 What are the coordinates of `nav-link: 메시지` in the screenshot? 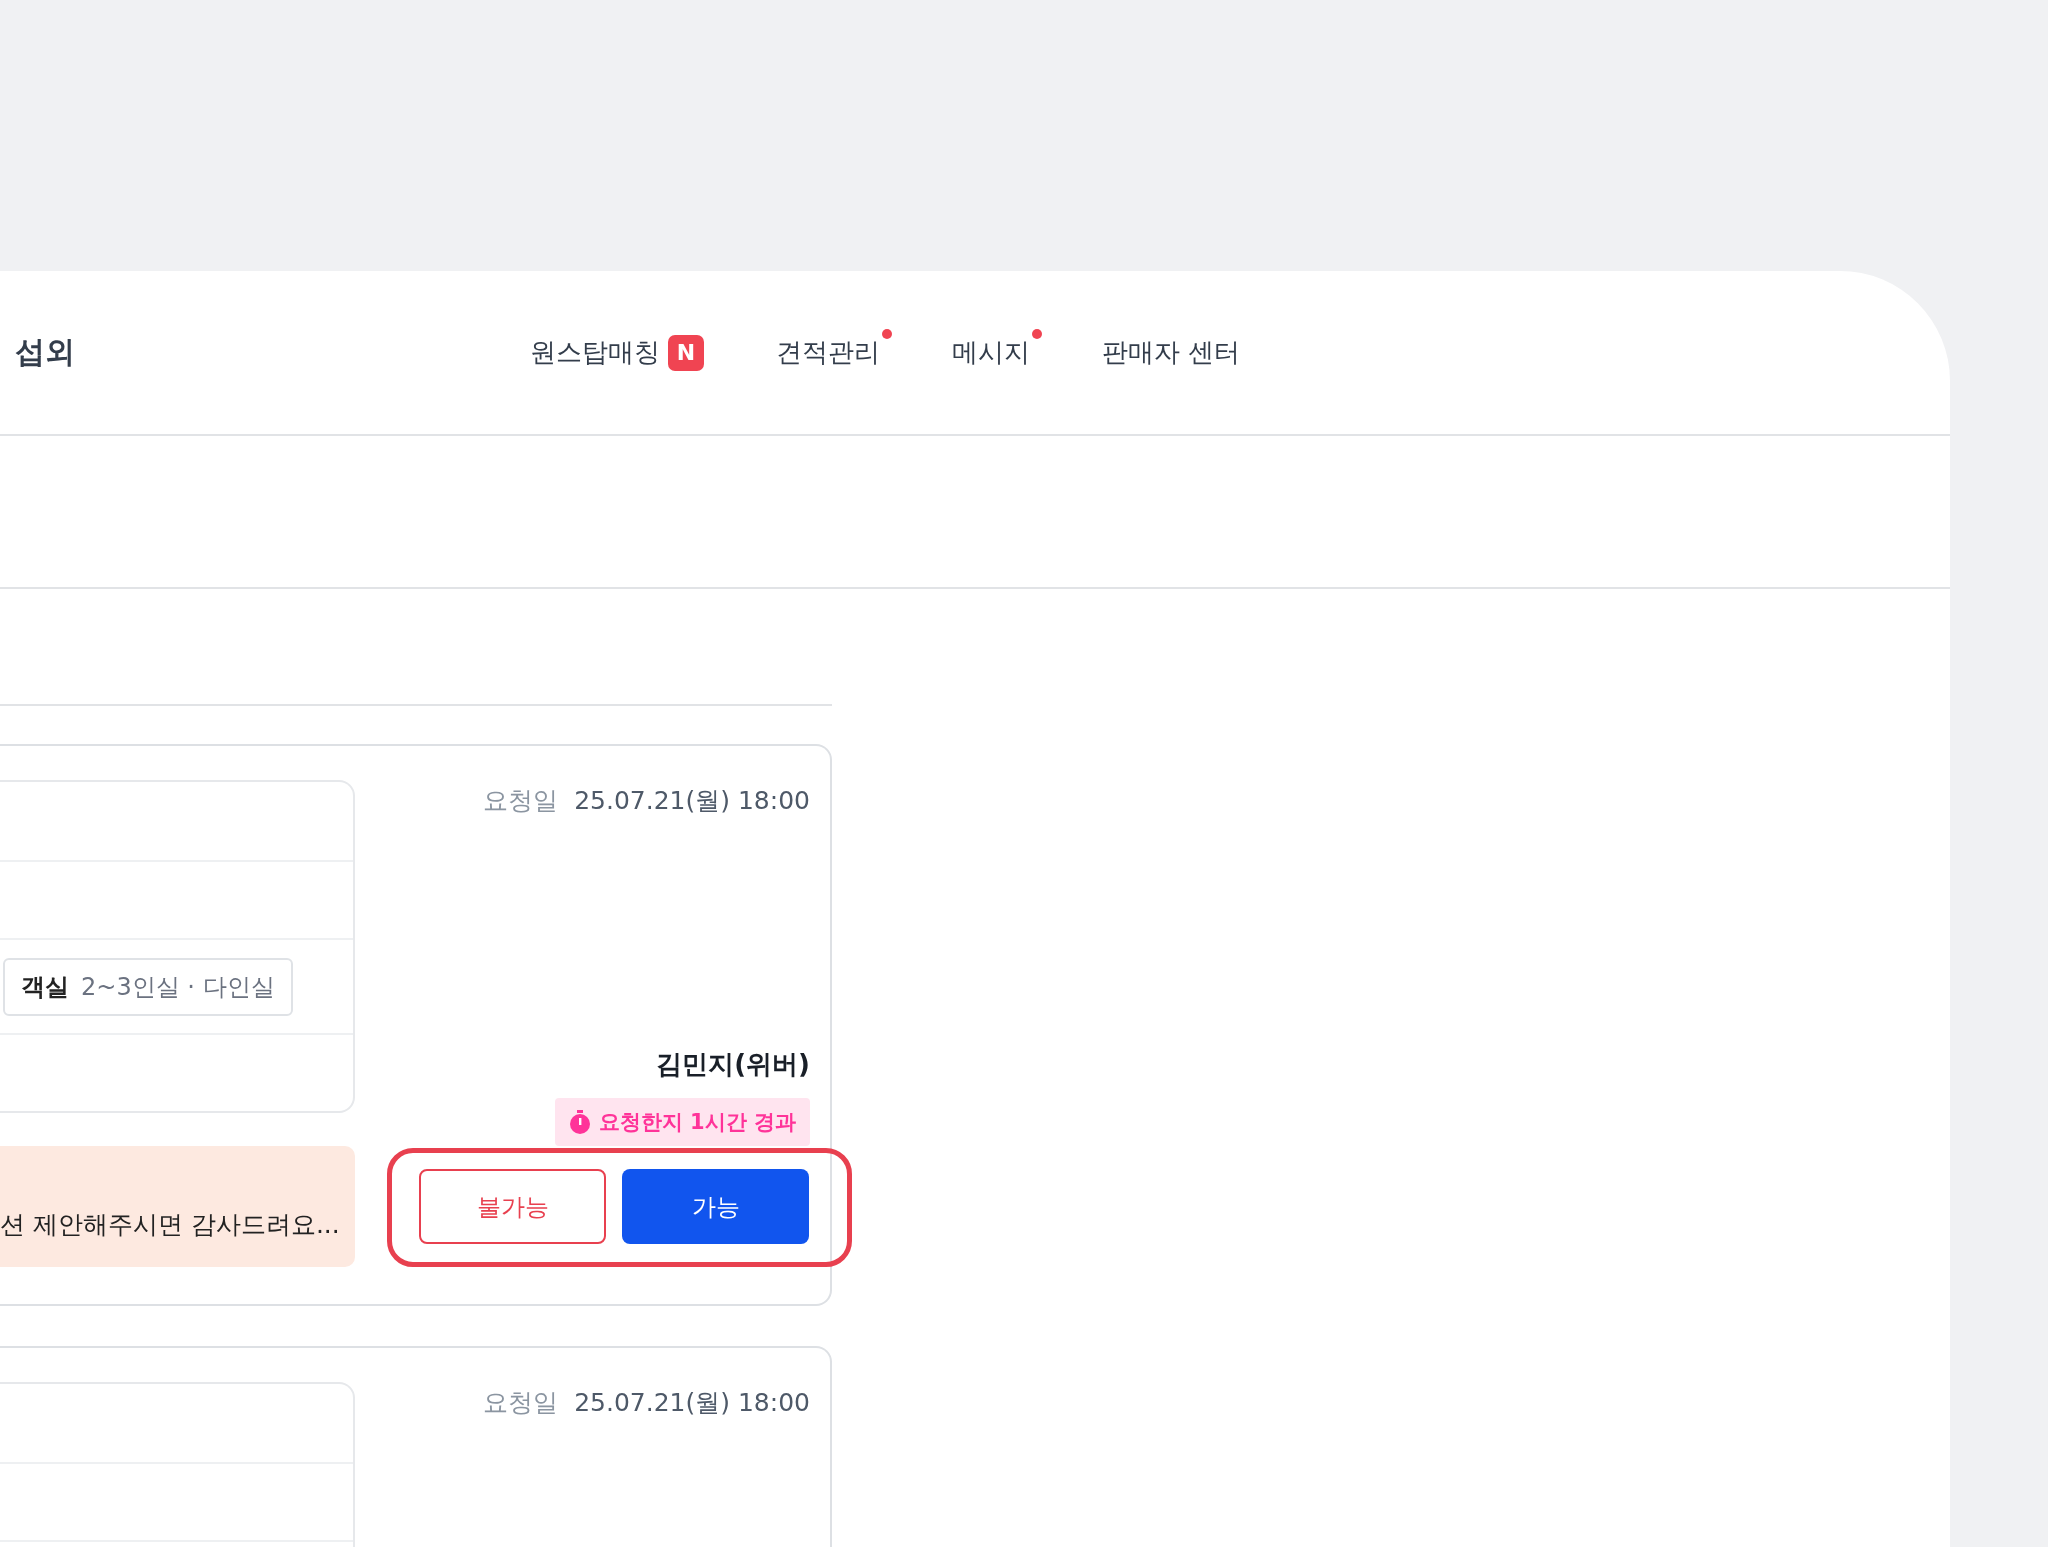 It's located at (991, 352).